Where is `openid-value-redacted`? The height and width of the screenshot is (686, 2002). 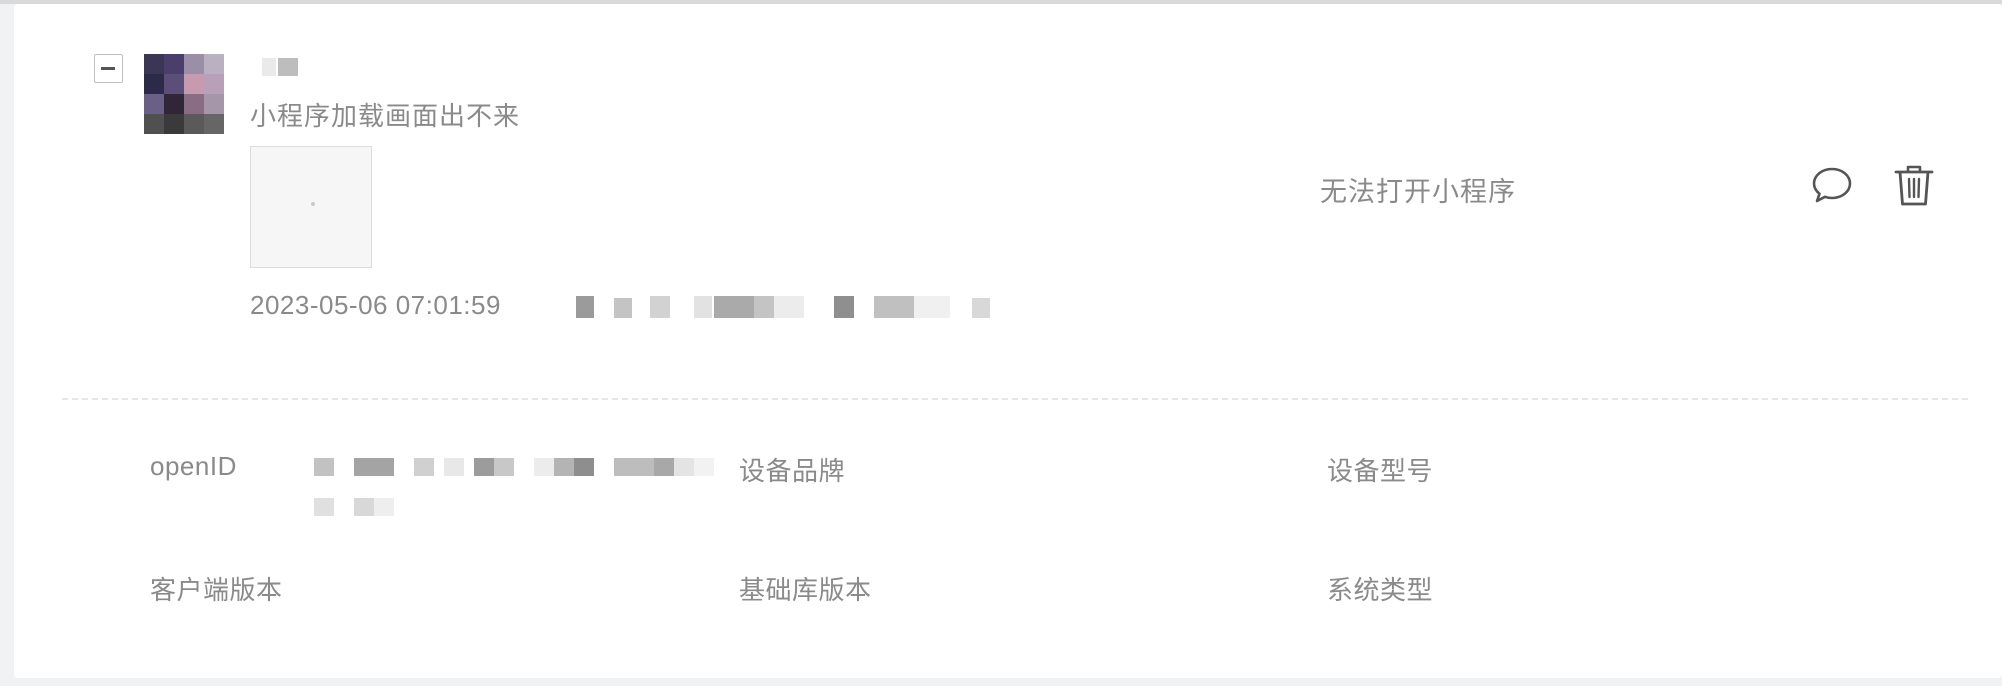
openid-value-redacted is located at coordinates (524, 487).